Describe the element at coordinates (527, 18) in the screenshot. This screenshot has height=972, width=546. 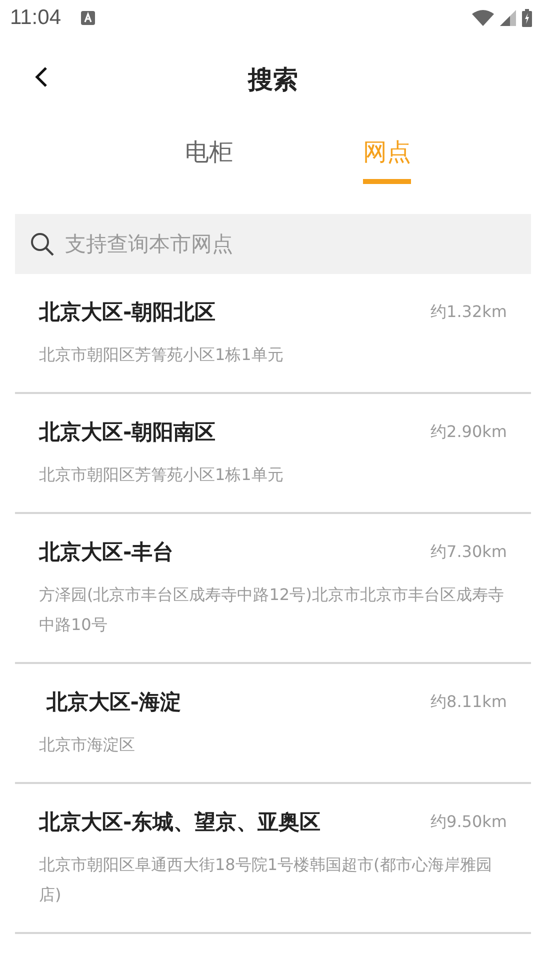
I see `battery-icon` at that location.